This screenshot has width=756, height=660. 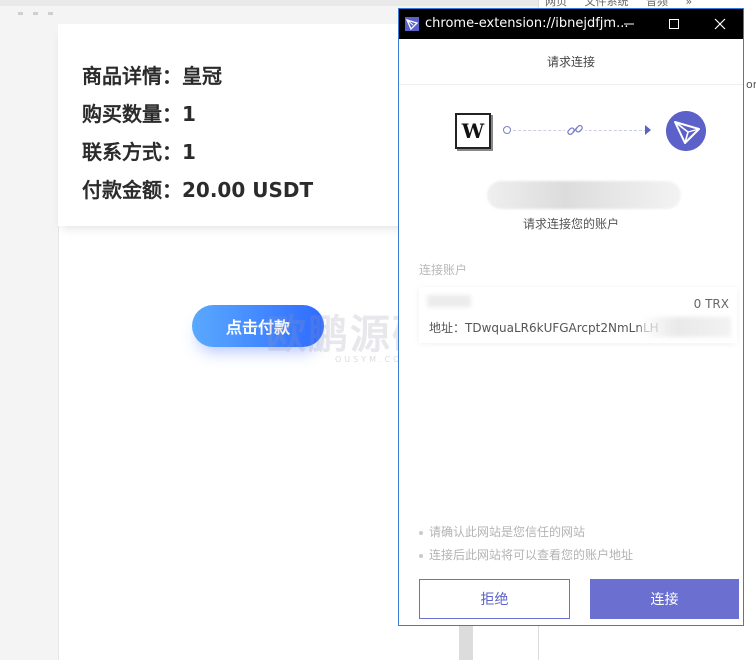 I want to click on note-trust: 请确认此网站是您信任的网站, so click(x=502, y=531).